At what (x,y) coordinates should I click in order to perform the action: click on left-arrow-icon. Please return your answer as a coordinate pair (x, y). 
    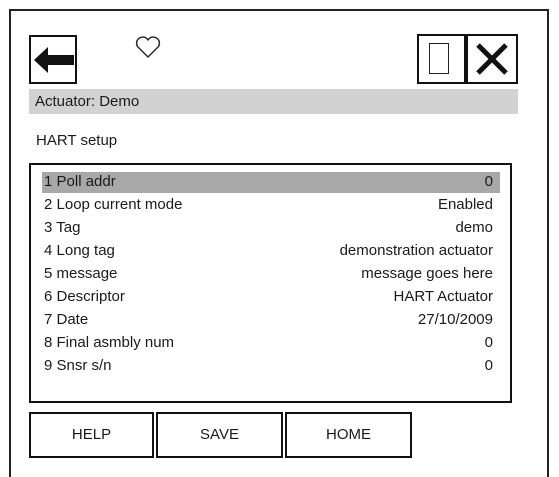
    Looking at the image, I should click on (54, 60).